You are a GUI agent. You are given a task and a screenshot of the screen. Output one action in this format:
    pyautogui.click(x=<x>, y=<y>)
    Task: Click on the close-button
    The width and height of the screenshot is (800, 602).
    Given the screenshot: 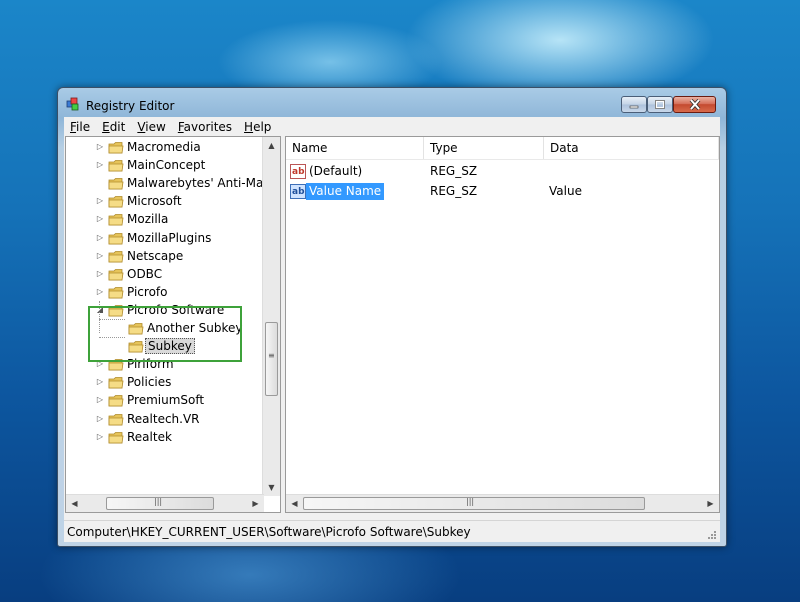 What is the action you would take?
    pyautogui.click(x=694, y=104)
    